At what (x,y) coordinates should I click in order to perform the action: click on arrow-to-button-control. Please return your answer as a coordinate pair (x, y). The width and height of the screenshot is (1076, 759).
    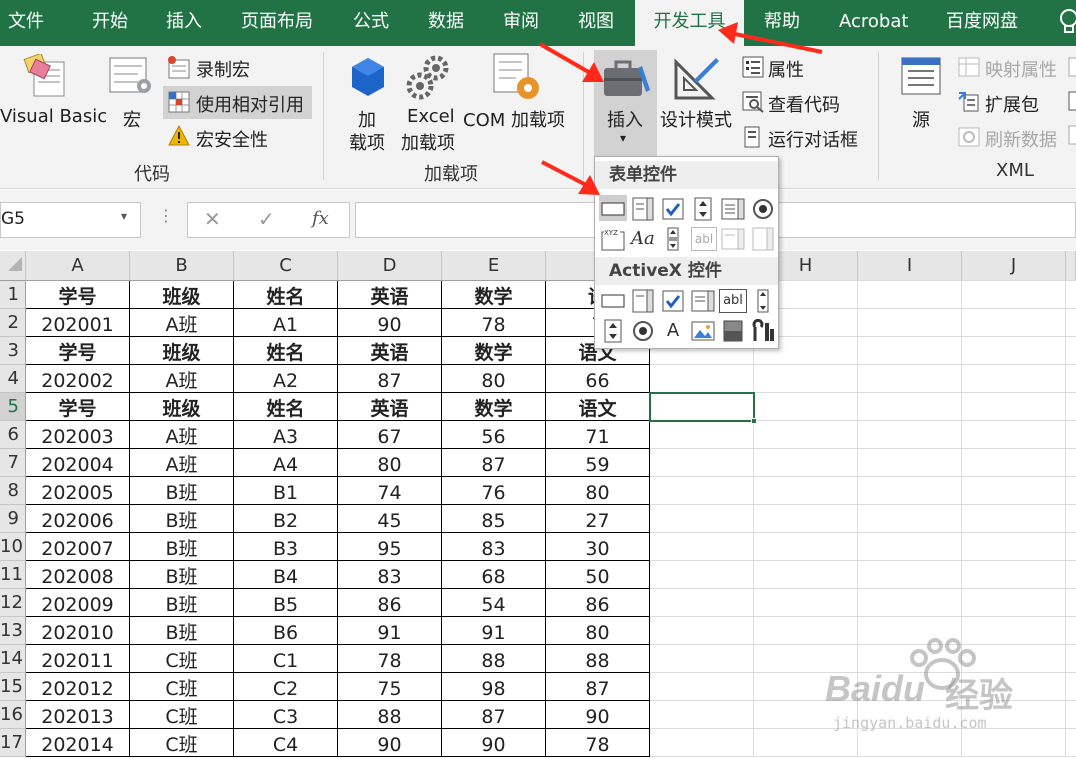
    Looking at the image, I should click on (570, 177).